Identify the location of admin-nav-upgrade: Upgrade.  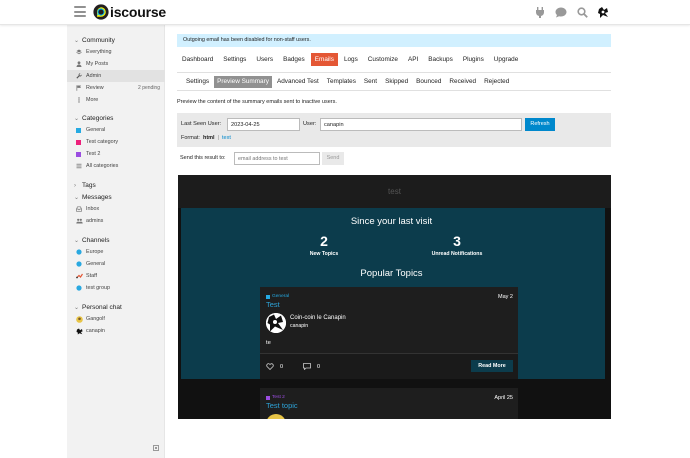
(506, 59).